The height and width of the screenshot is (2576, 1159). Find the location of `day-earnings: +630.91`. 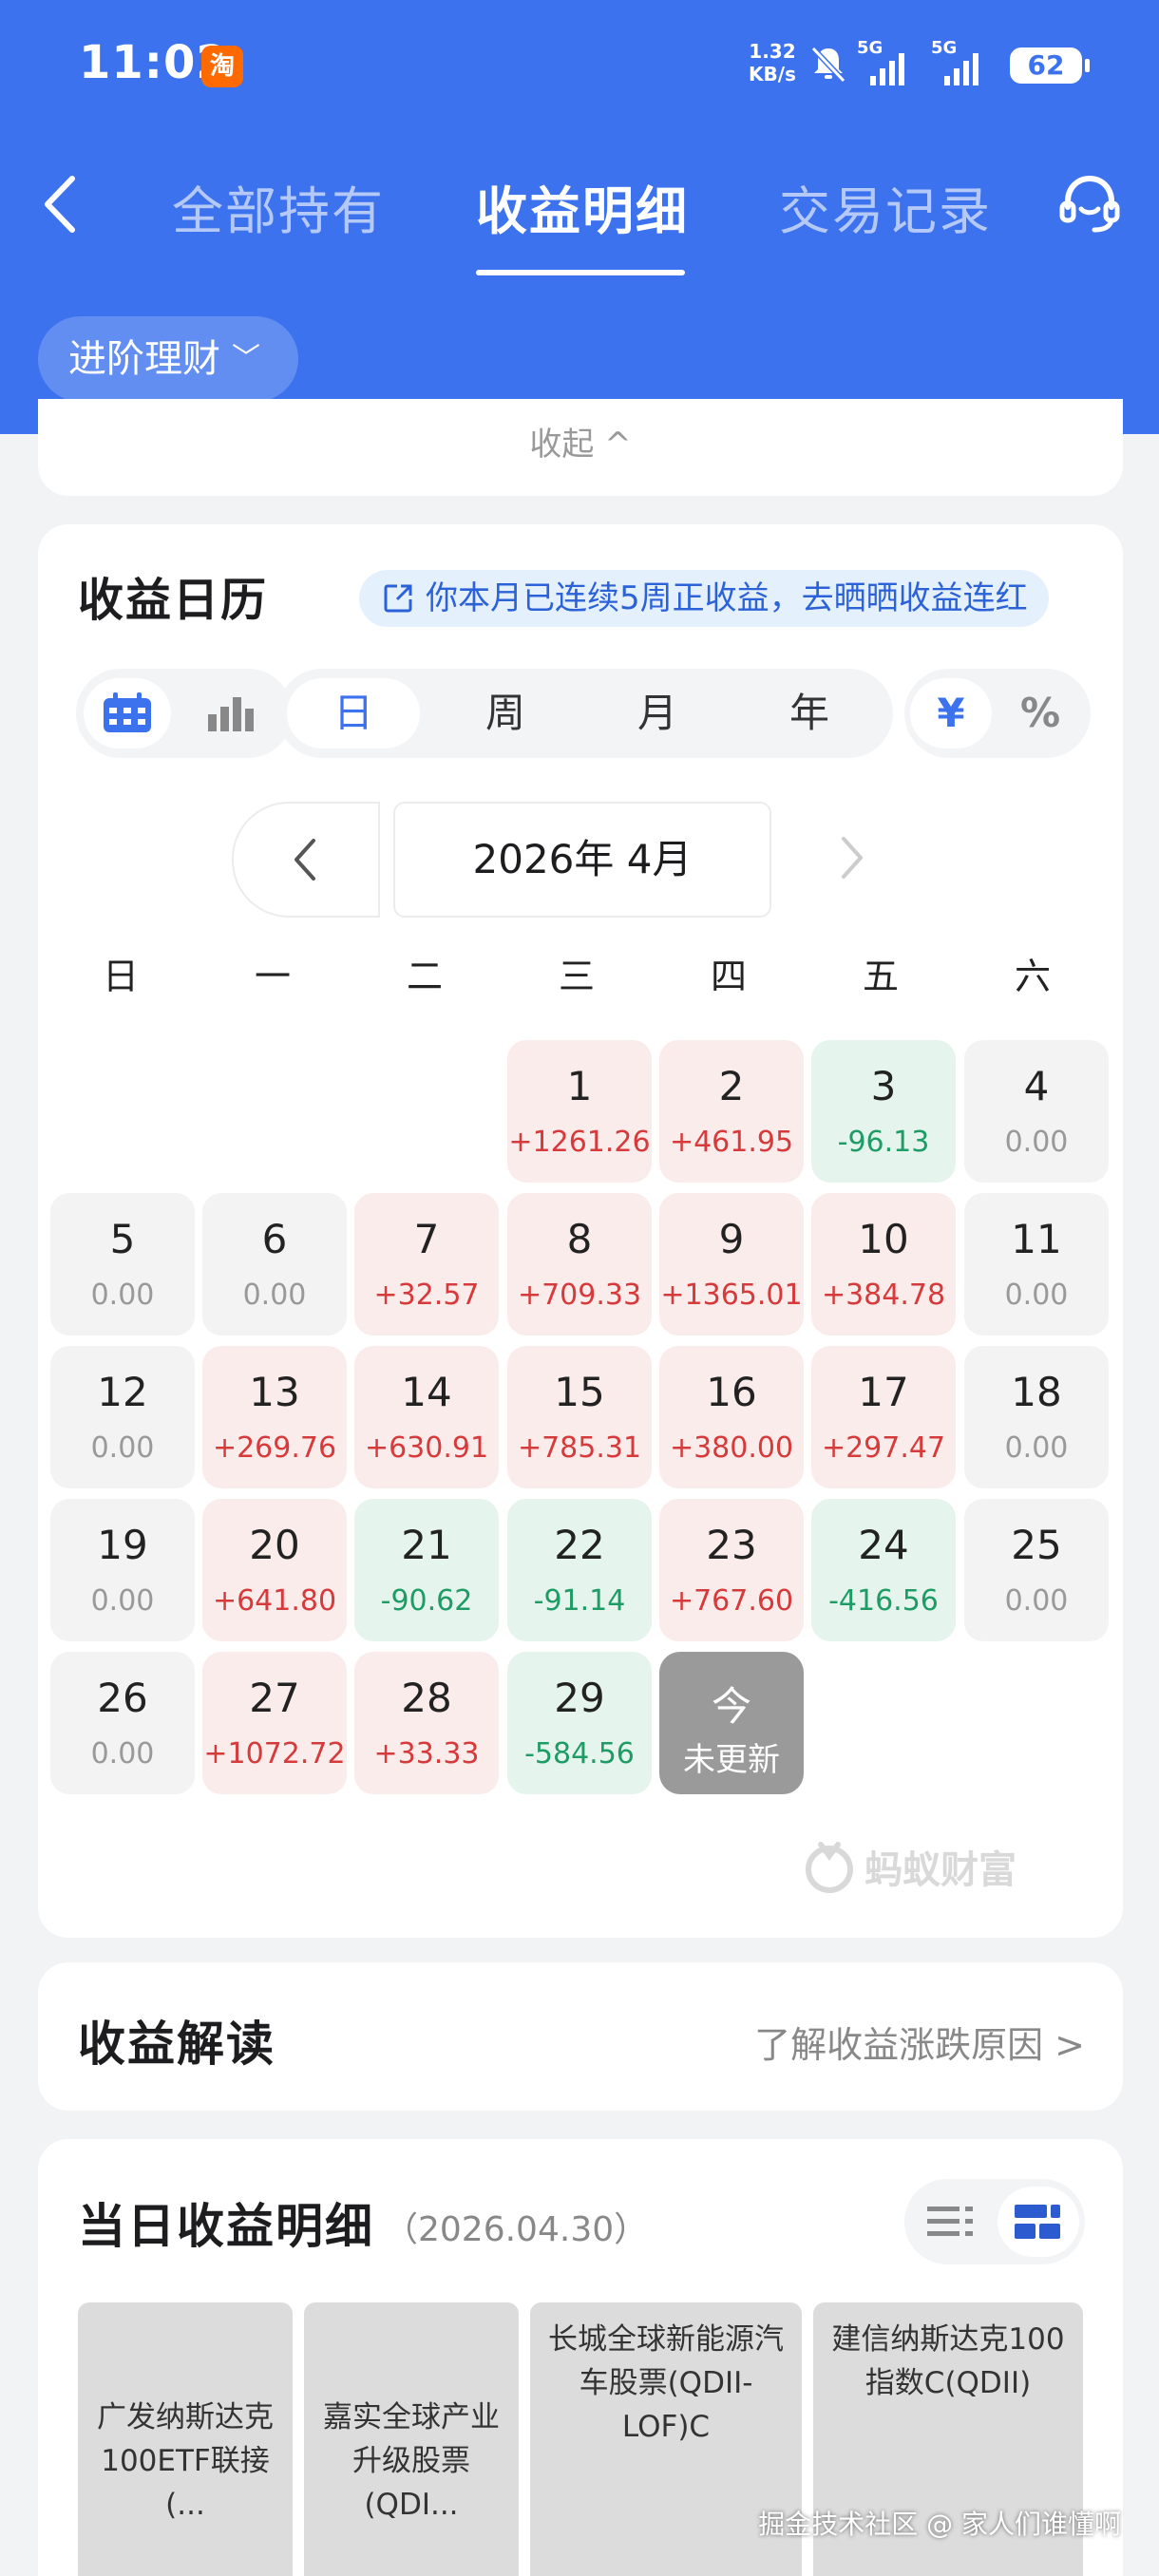

day-earnings: +630.91 is located at coordinates (426, 1448).